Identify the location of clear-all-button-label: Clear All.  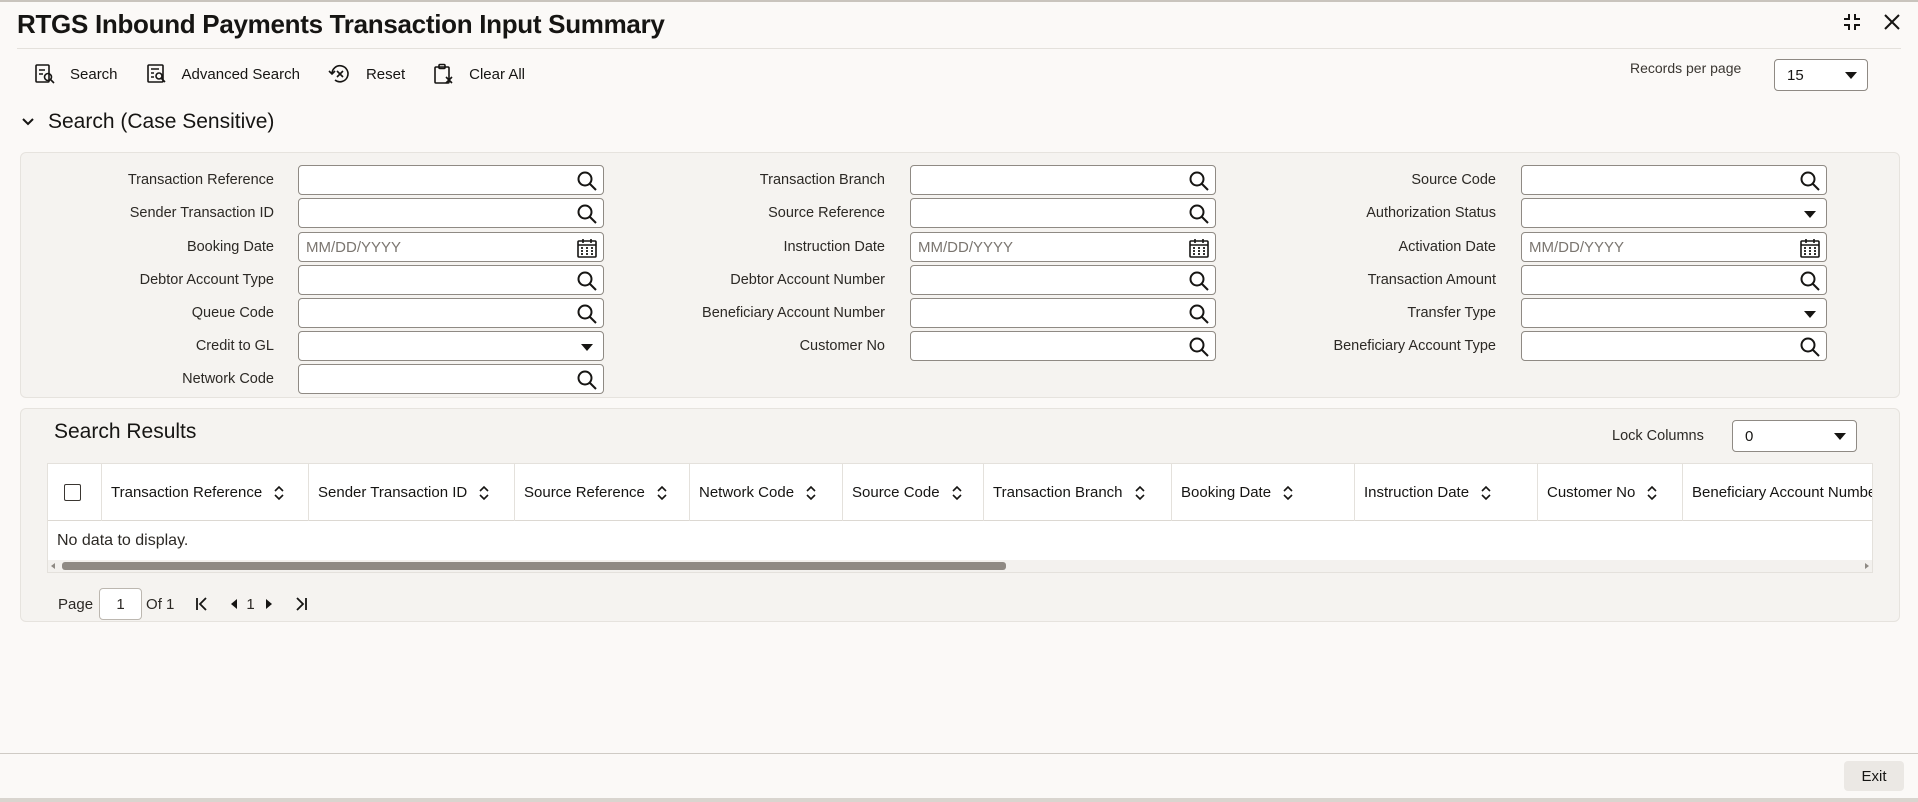
(497, 74).